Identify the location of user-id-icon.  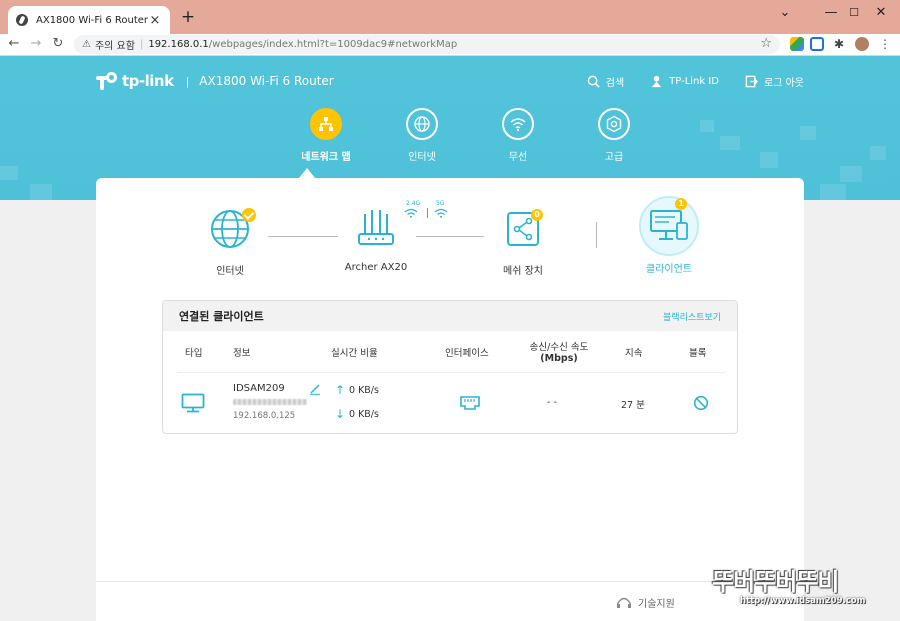
(657, 81).